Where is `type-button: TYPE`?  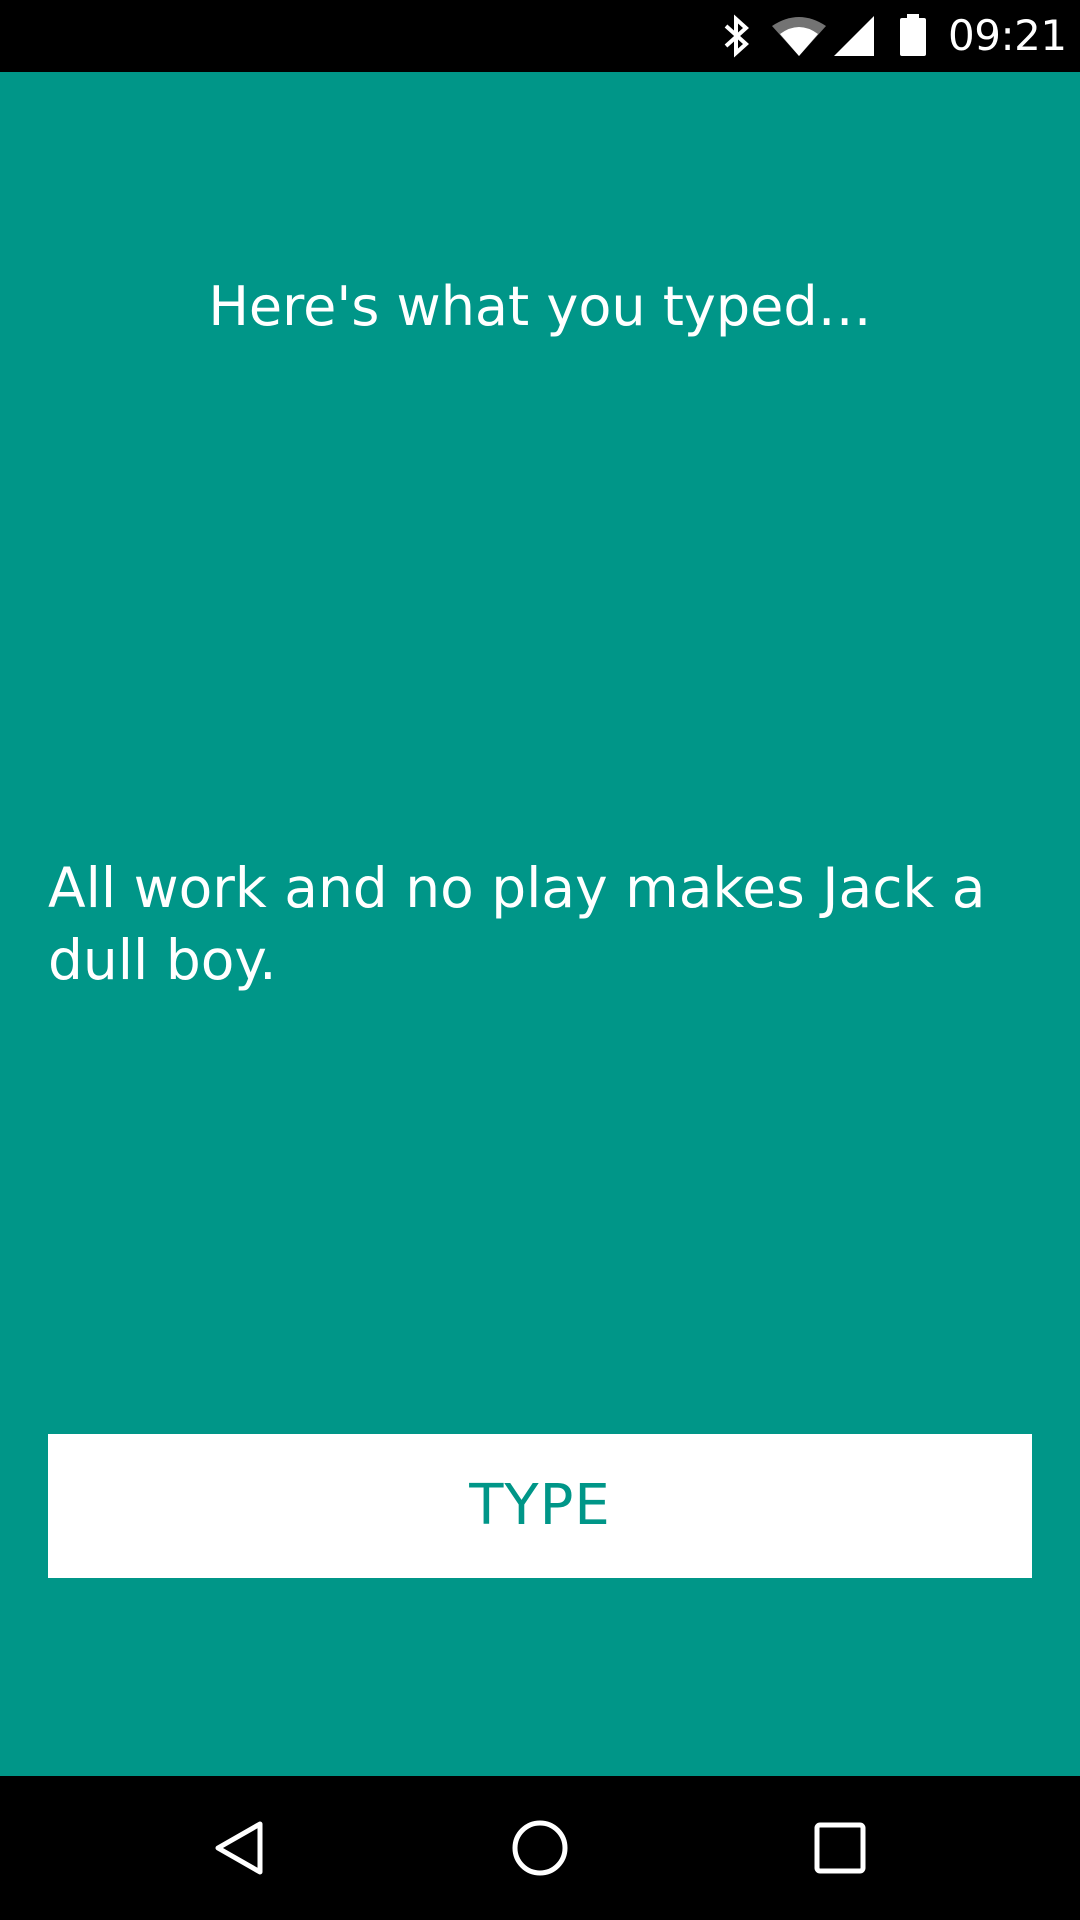
type-button: TYPE is located at coordinates (540, 1506).